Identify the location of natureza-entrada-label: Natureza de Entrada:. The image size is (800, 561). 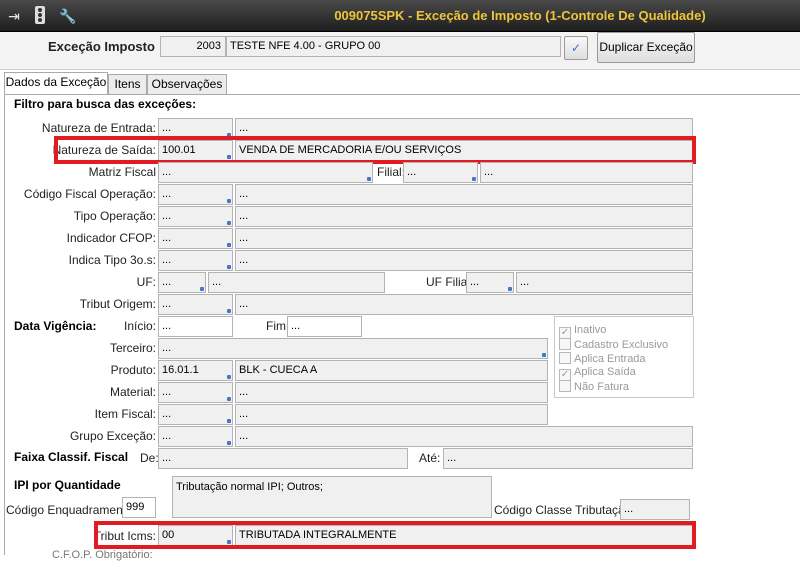
(98, 128).